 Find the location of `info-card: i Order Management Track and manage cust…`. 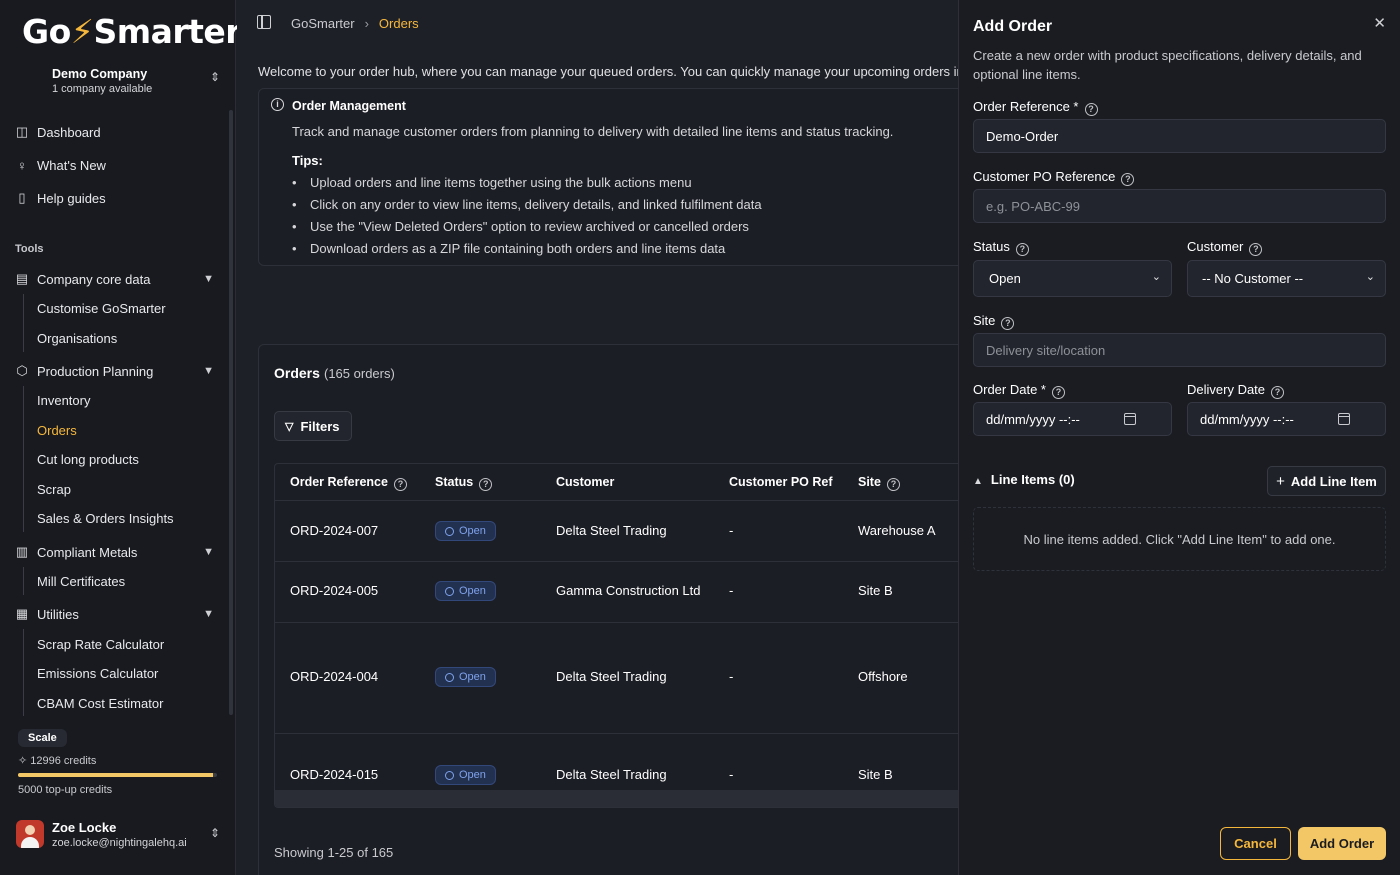

info-card: i Order Management Track and manage cust… is located at coordinates (608, 177).